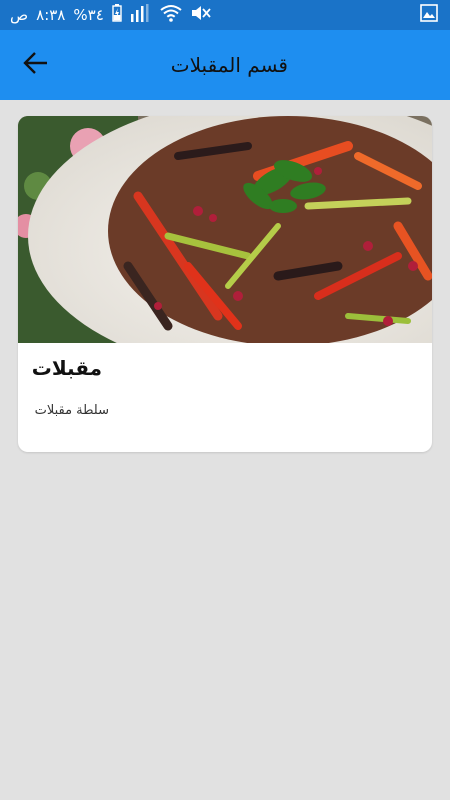  I want to click on wifi-icon, so click(171, 15).